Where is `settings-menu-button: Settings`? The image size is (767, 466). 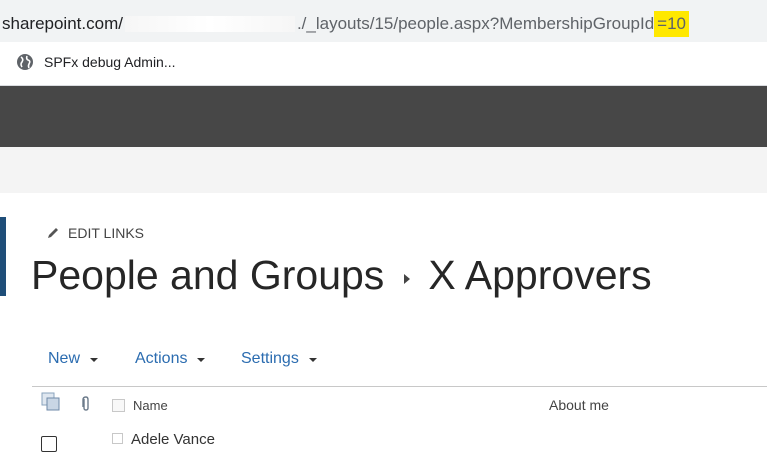 settings-menu-button: Settings is located at coordinates (279, 359).